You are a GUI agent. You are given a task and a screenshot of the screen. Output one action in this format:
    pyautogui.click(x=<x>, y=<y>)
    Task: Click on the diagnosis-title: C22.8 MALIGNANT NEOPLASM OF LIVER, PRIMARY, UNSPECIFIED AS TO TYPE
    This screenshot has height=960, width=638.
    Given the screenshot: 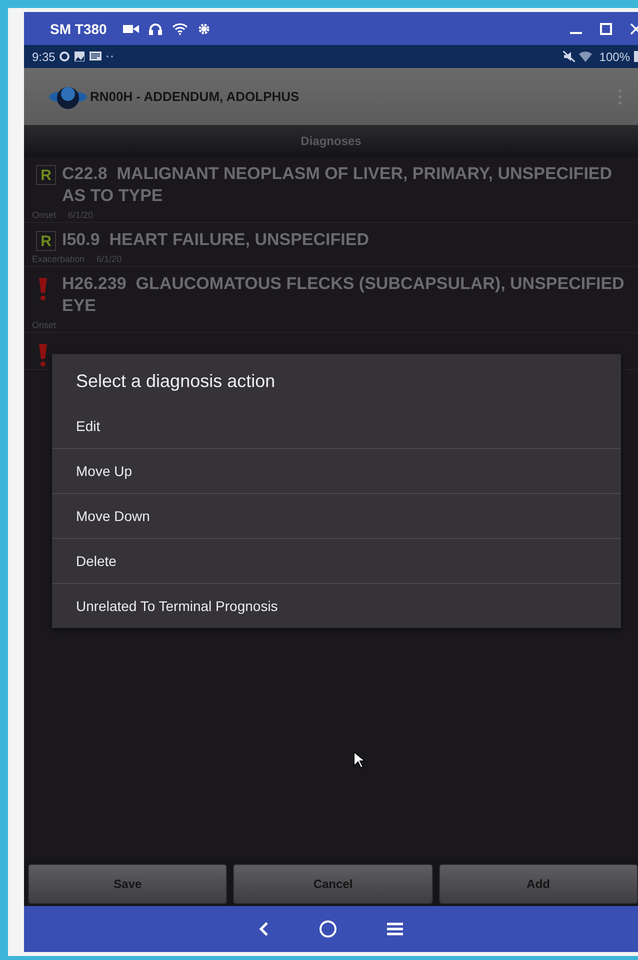 What is the action you would take?
    pyautogui.click(x=346, y=185)
    